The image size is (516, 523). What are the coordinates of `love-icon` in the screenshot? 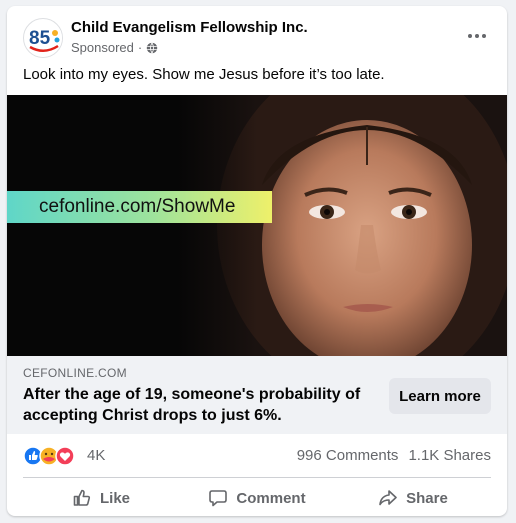 It's located at (65, 456).